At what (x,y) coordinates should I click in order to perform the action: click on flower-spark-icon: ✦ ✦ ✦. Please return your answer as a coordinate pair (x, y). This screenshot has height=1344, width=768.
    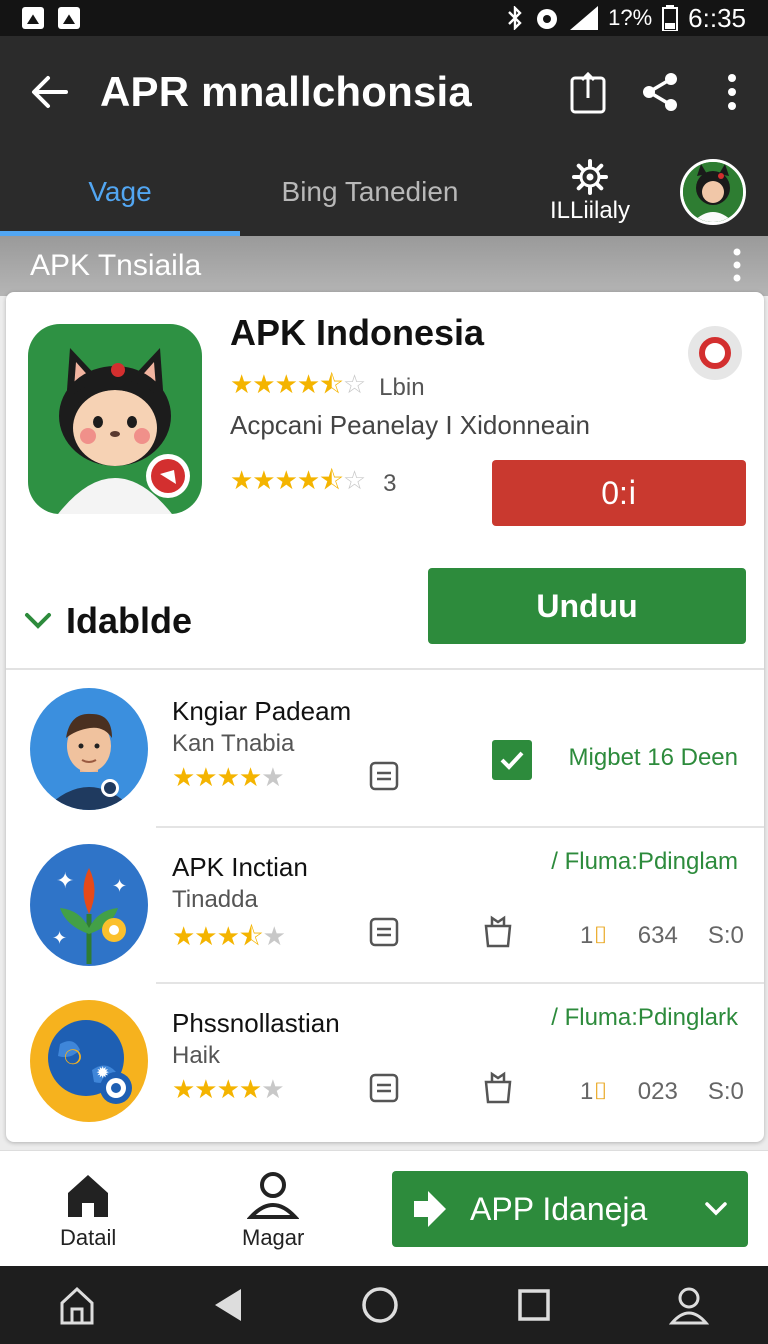
    Looking at the image, I should click on (89, 905).